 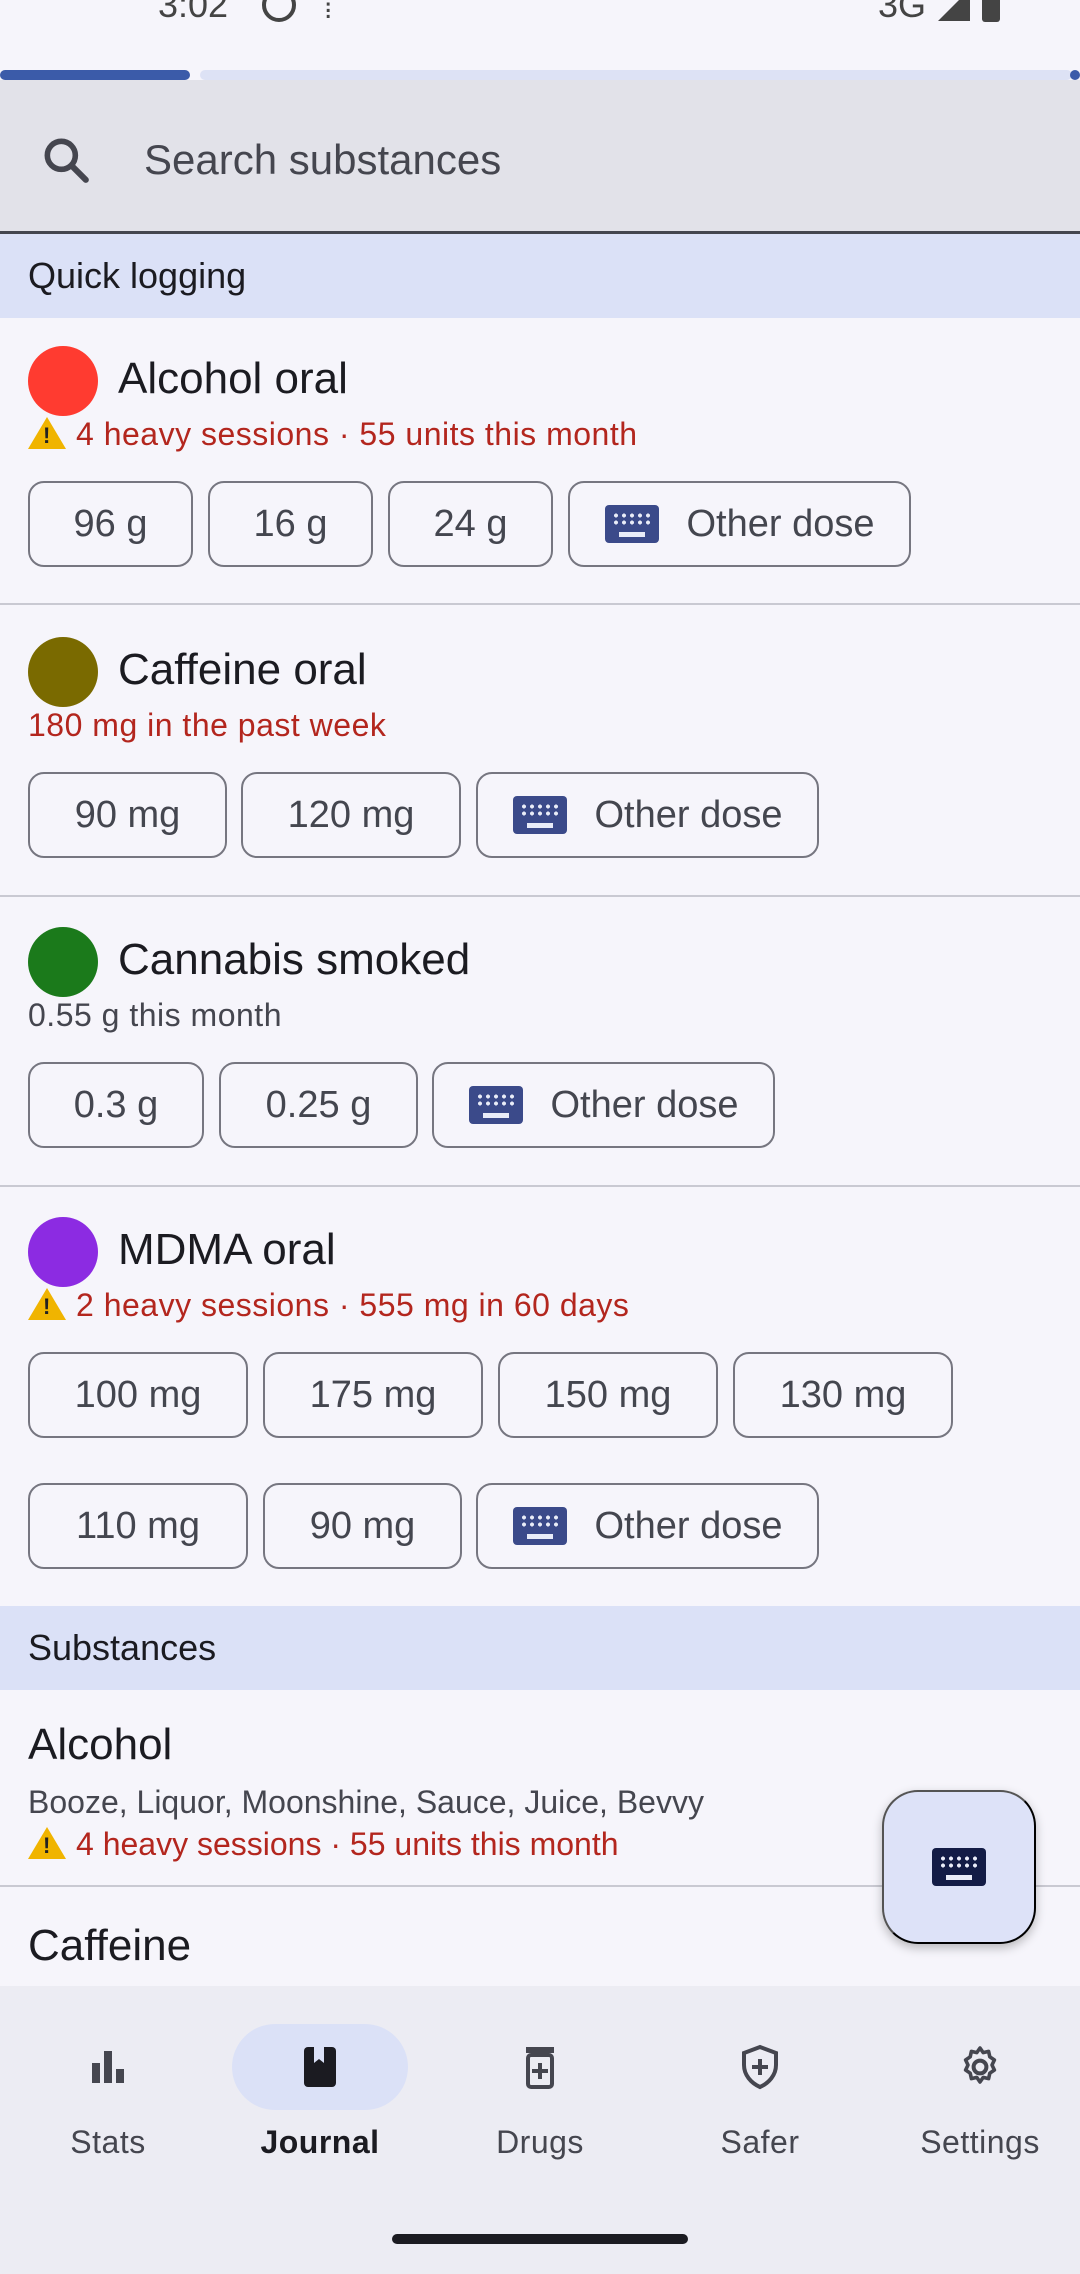 I want to click on quick-log-title: Alcohol oral, so click(x=233, y=378).